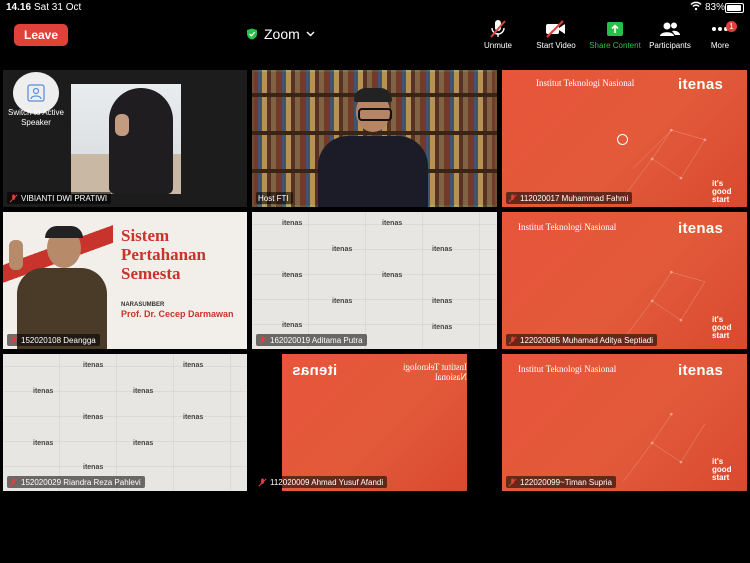  I want to click on participant-name-tag: Host FTI, so click(274, 198).